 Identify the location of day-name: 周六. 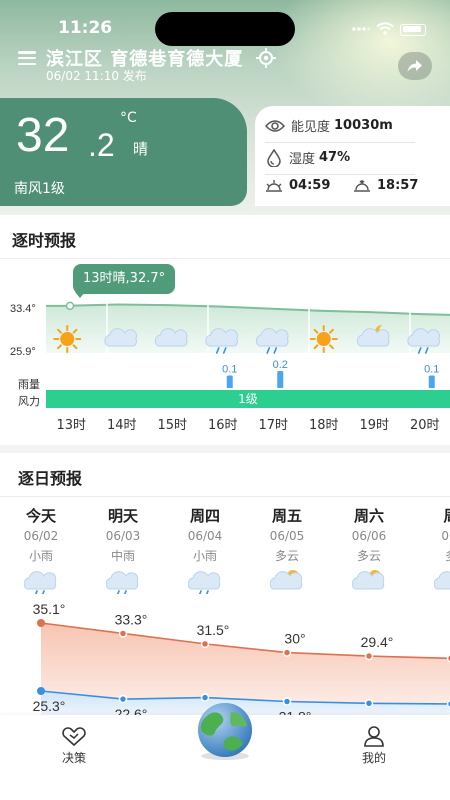
(368, 516).